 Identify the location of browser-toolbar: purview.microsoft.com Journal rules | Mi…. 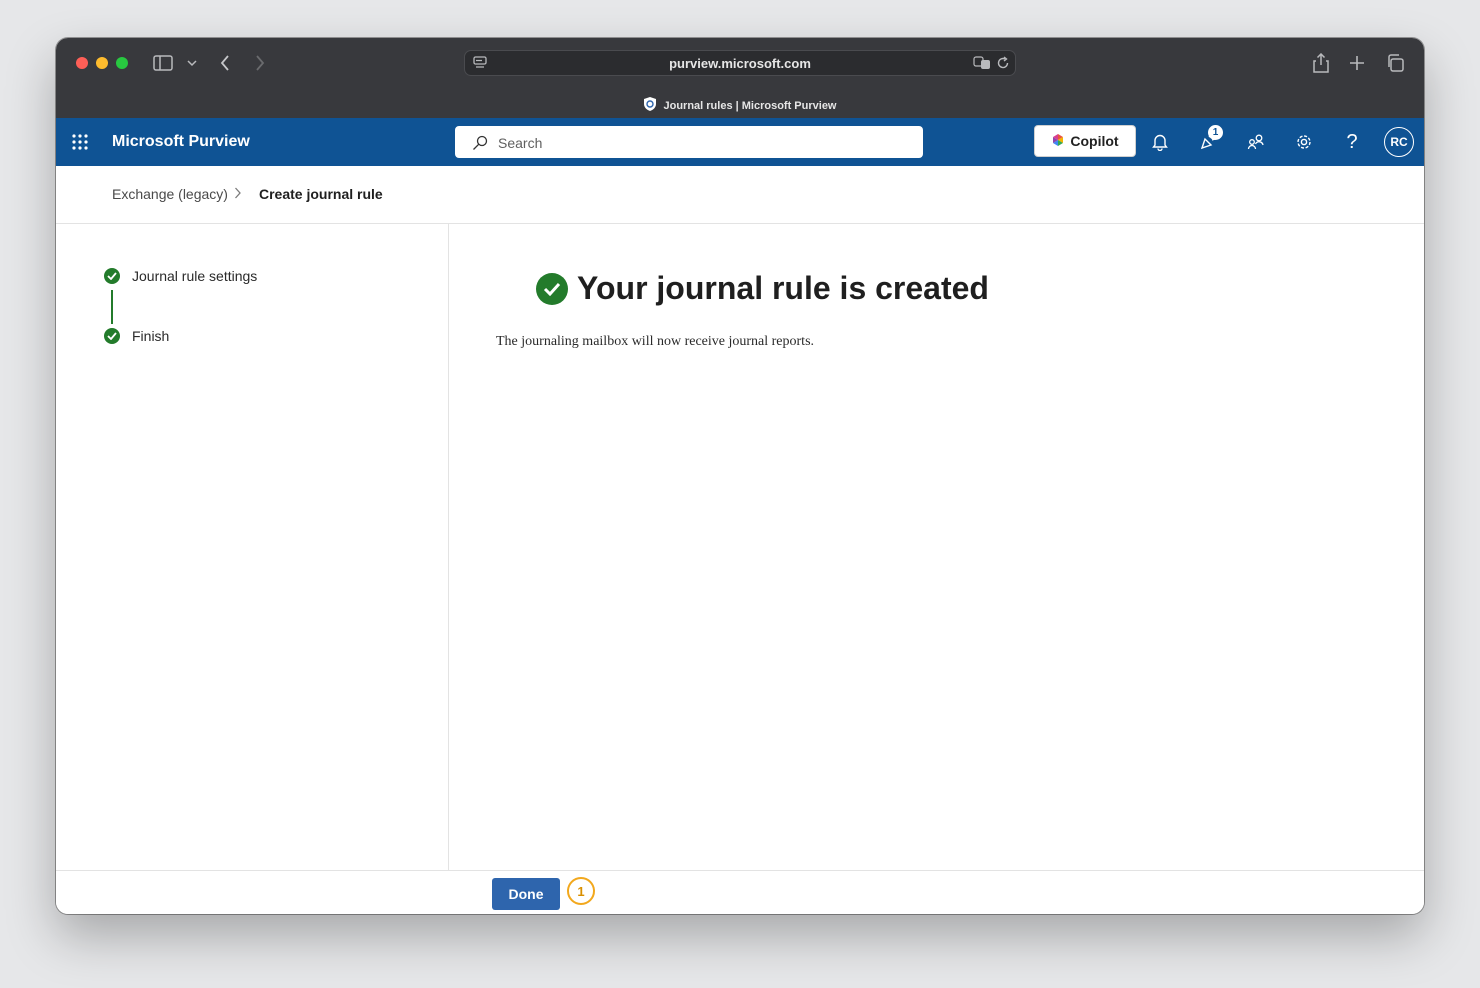
(740, 78).